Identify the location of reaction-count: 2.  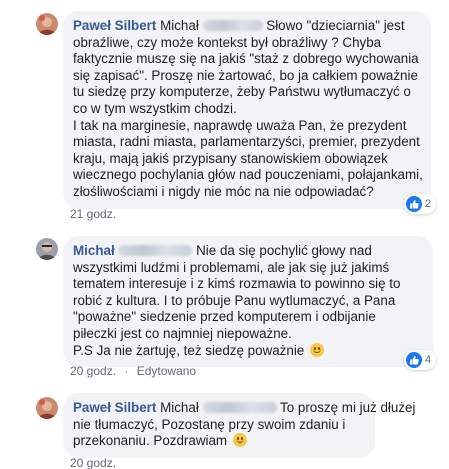
(428, 204).